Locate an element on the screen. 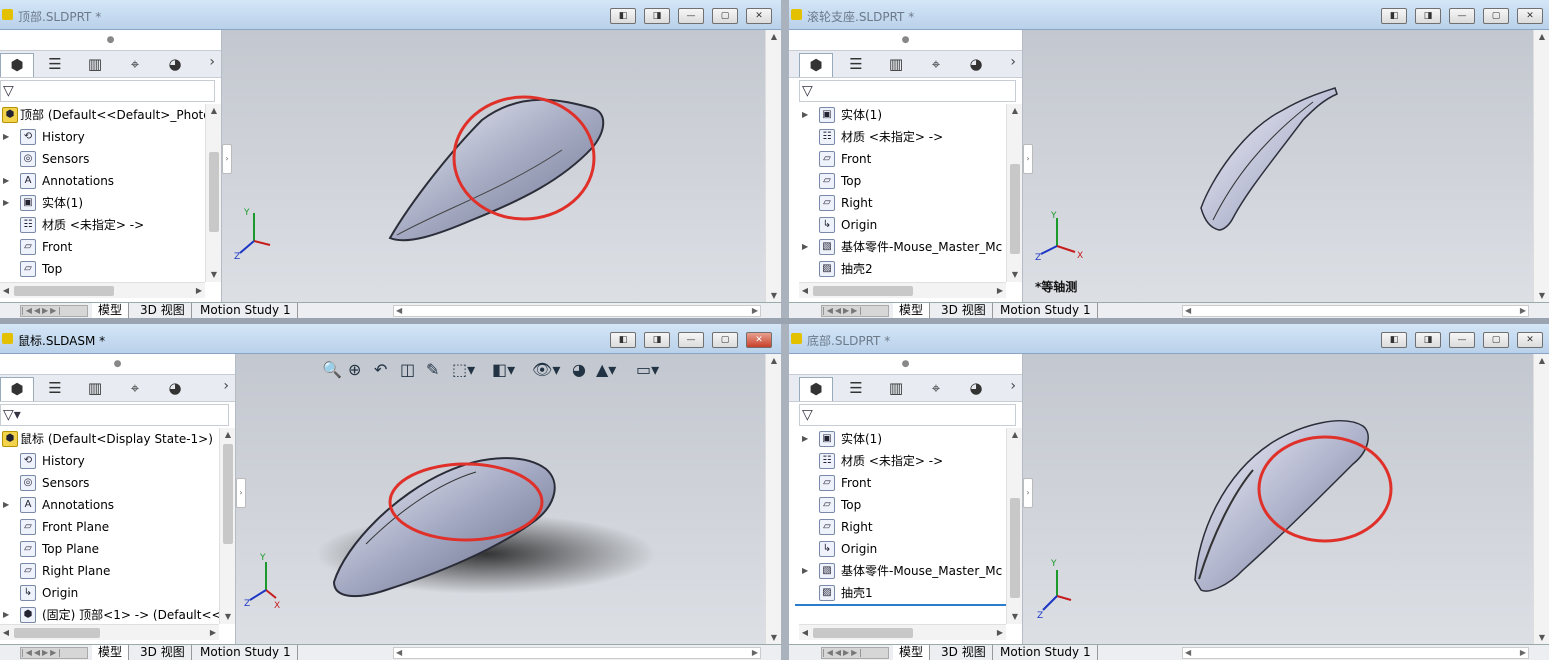 This screenshot has height=660, width=1549. close-button: ✕ is located at coordinates (759, 340).